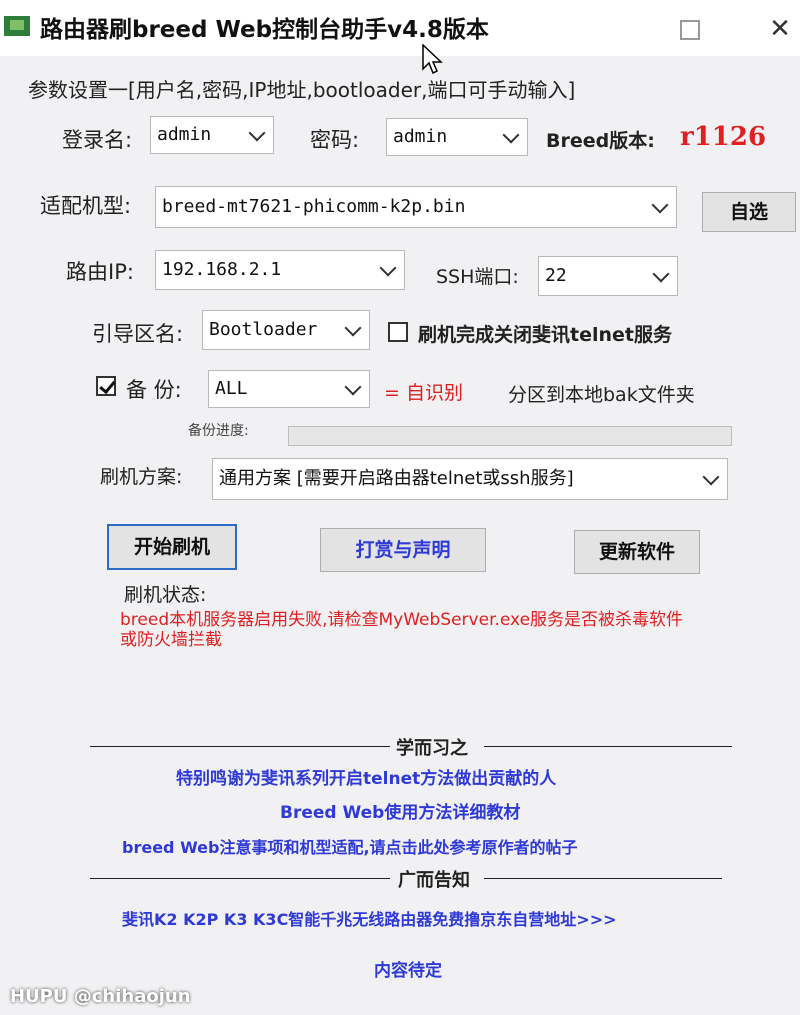 The width and height of the screenshot is (800, 1015). I want to click on start-flash-button: 开始刷机, so click(172, 547).